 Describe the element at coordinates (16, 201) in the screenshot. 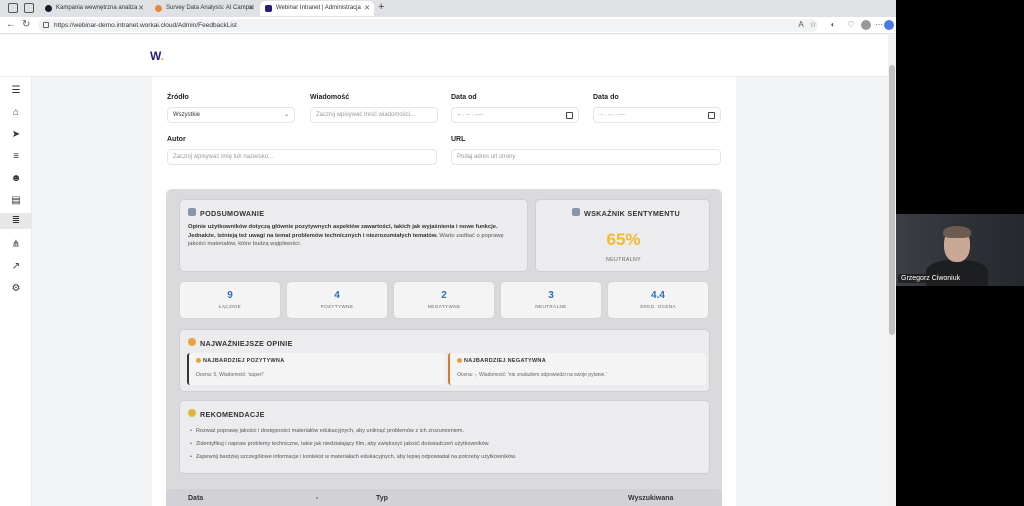

I see `book-icon: ▤` at that location.